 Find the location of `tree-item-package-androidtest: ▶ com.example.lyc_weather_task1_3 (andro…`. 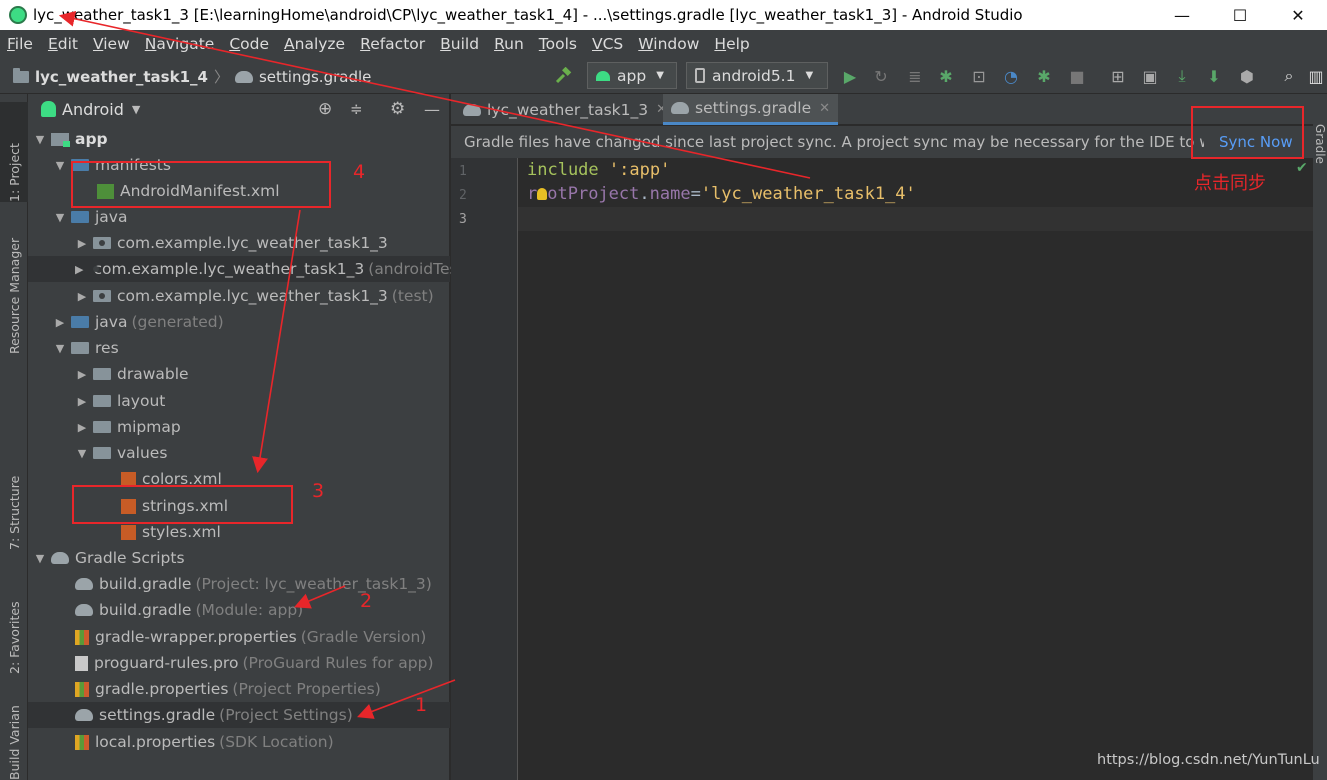

tree-item-package-androidtest: ▶ com.example.lyc_weather_task1_3 (andro… is located at coordinates (249, 269).